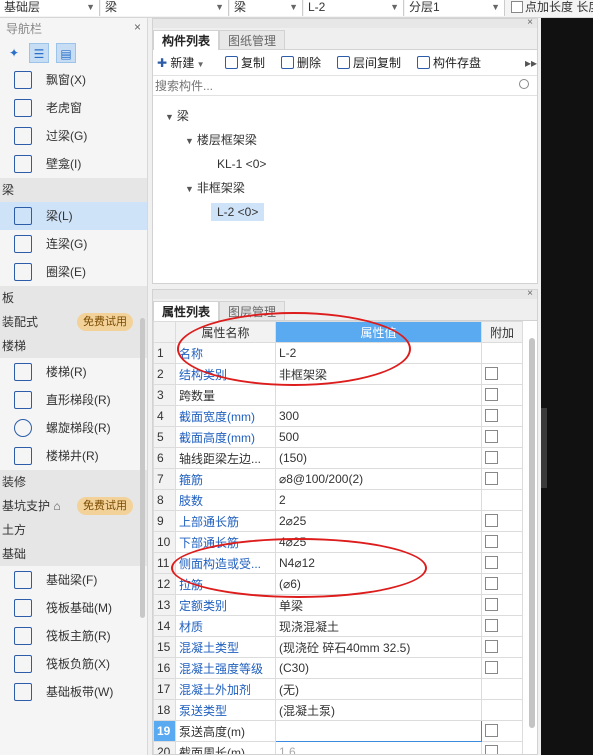 Image resolution: width=593 pixels, height=755 pixels. I want to click on table-row: 6 轴线距梁左边... (150), so click(338, 458).